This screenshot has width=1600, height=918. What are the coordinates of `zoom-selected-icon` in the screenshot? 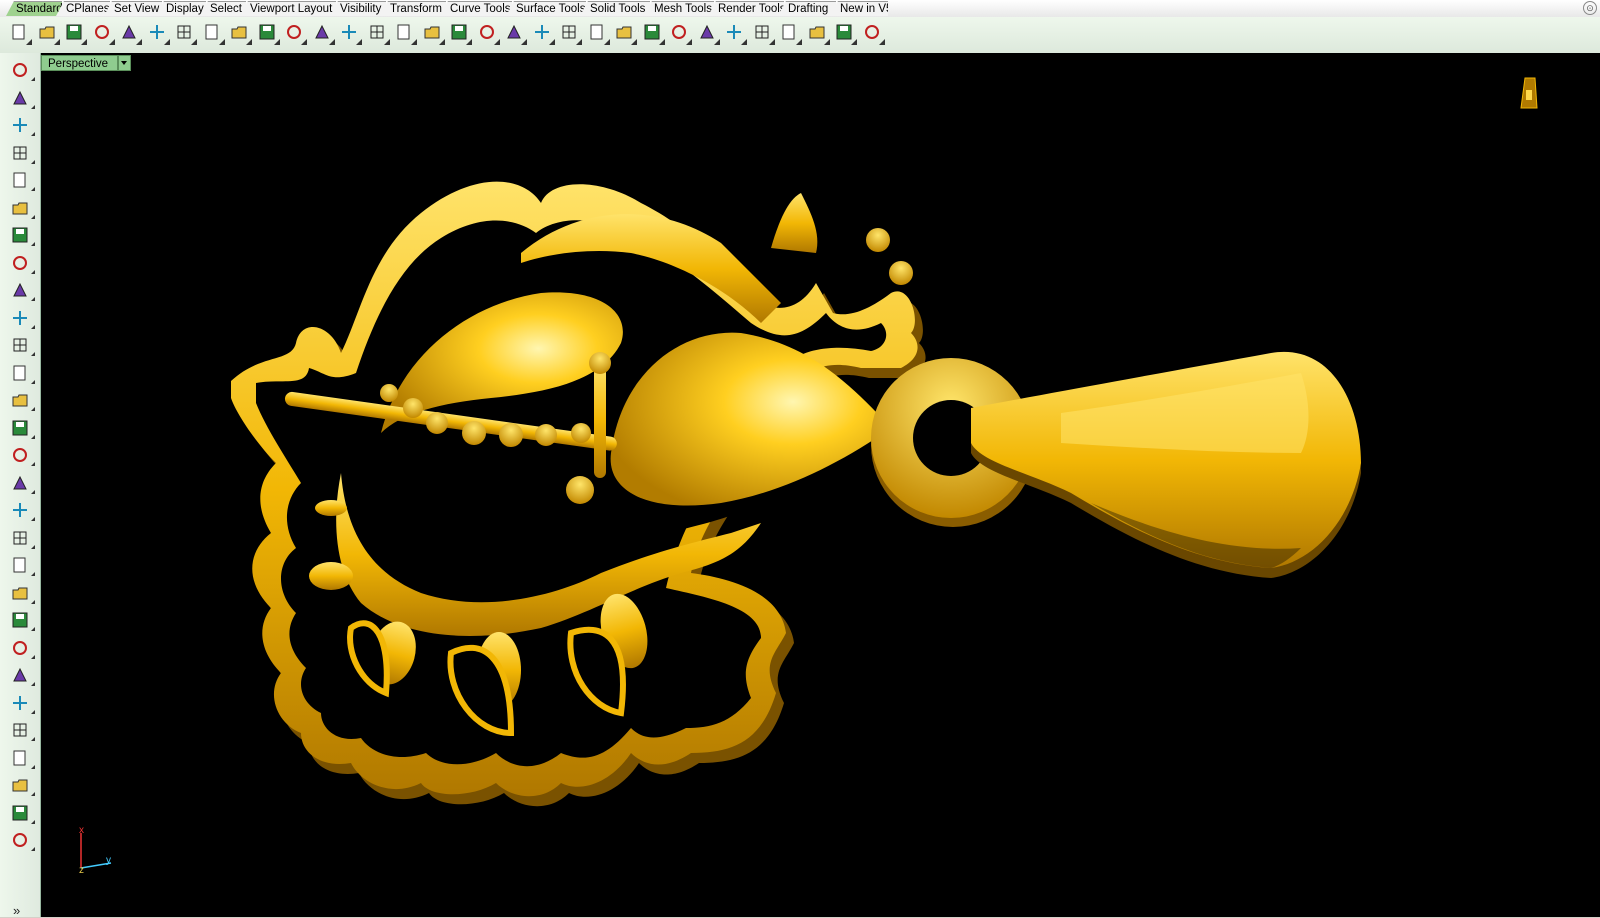 It's located at (405, 33).